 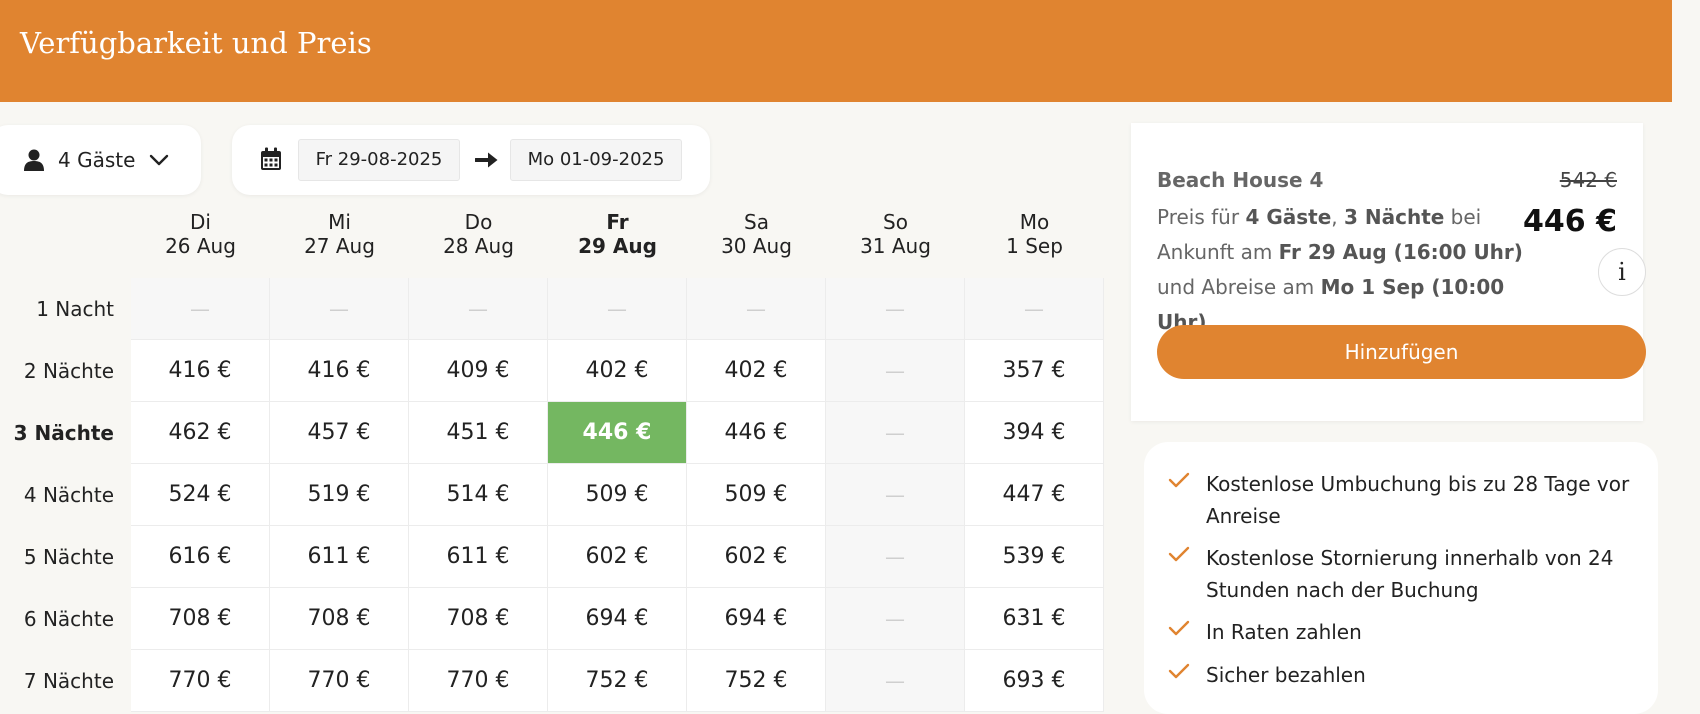 What do you see at coordinates (339, 433) in the screenshot?
I see `price-cell: 457 €` at bounding box center [339, 433].